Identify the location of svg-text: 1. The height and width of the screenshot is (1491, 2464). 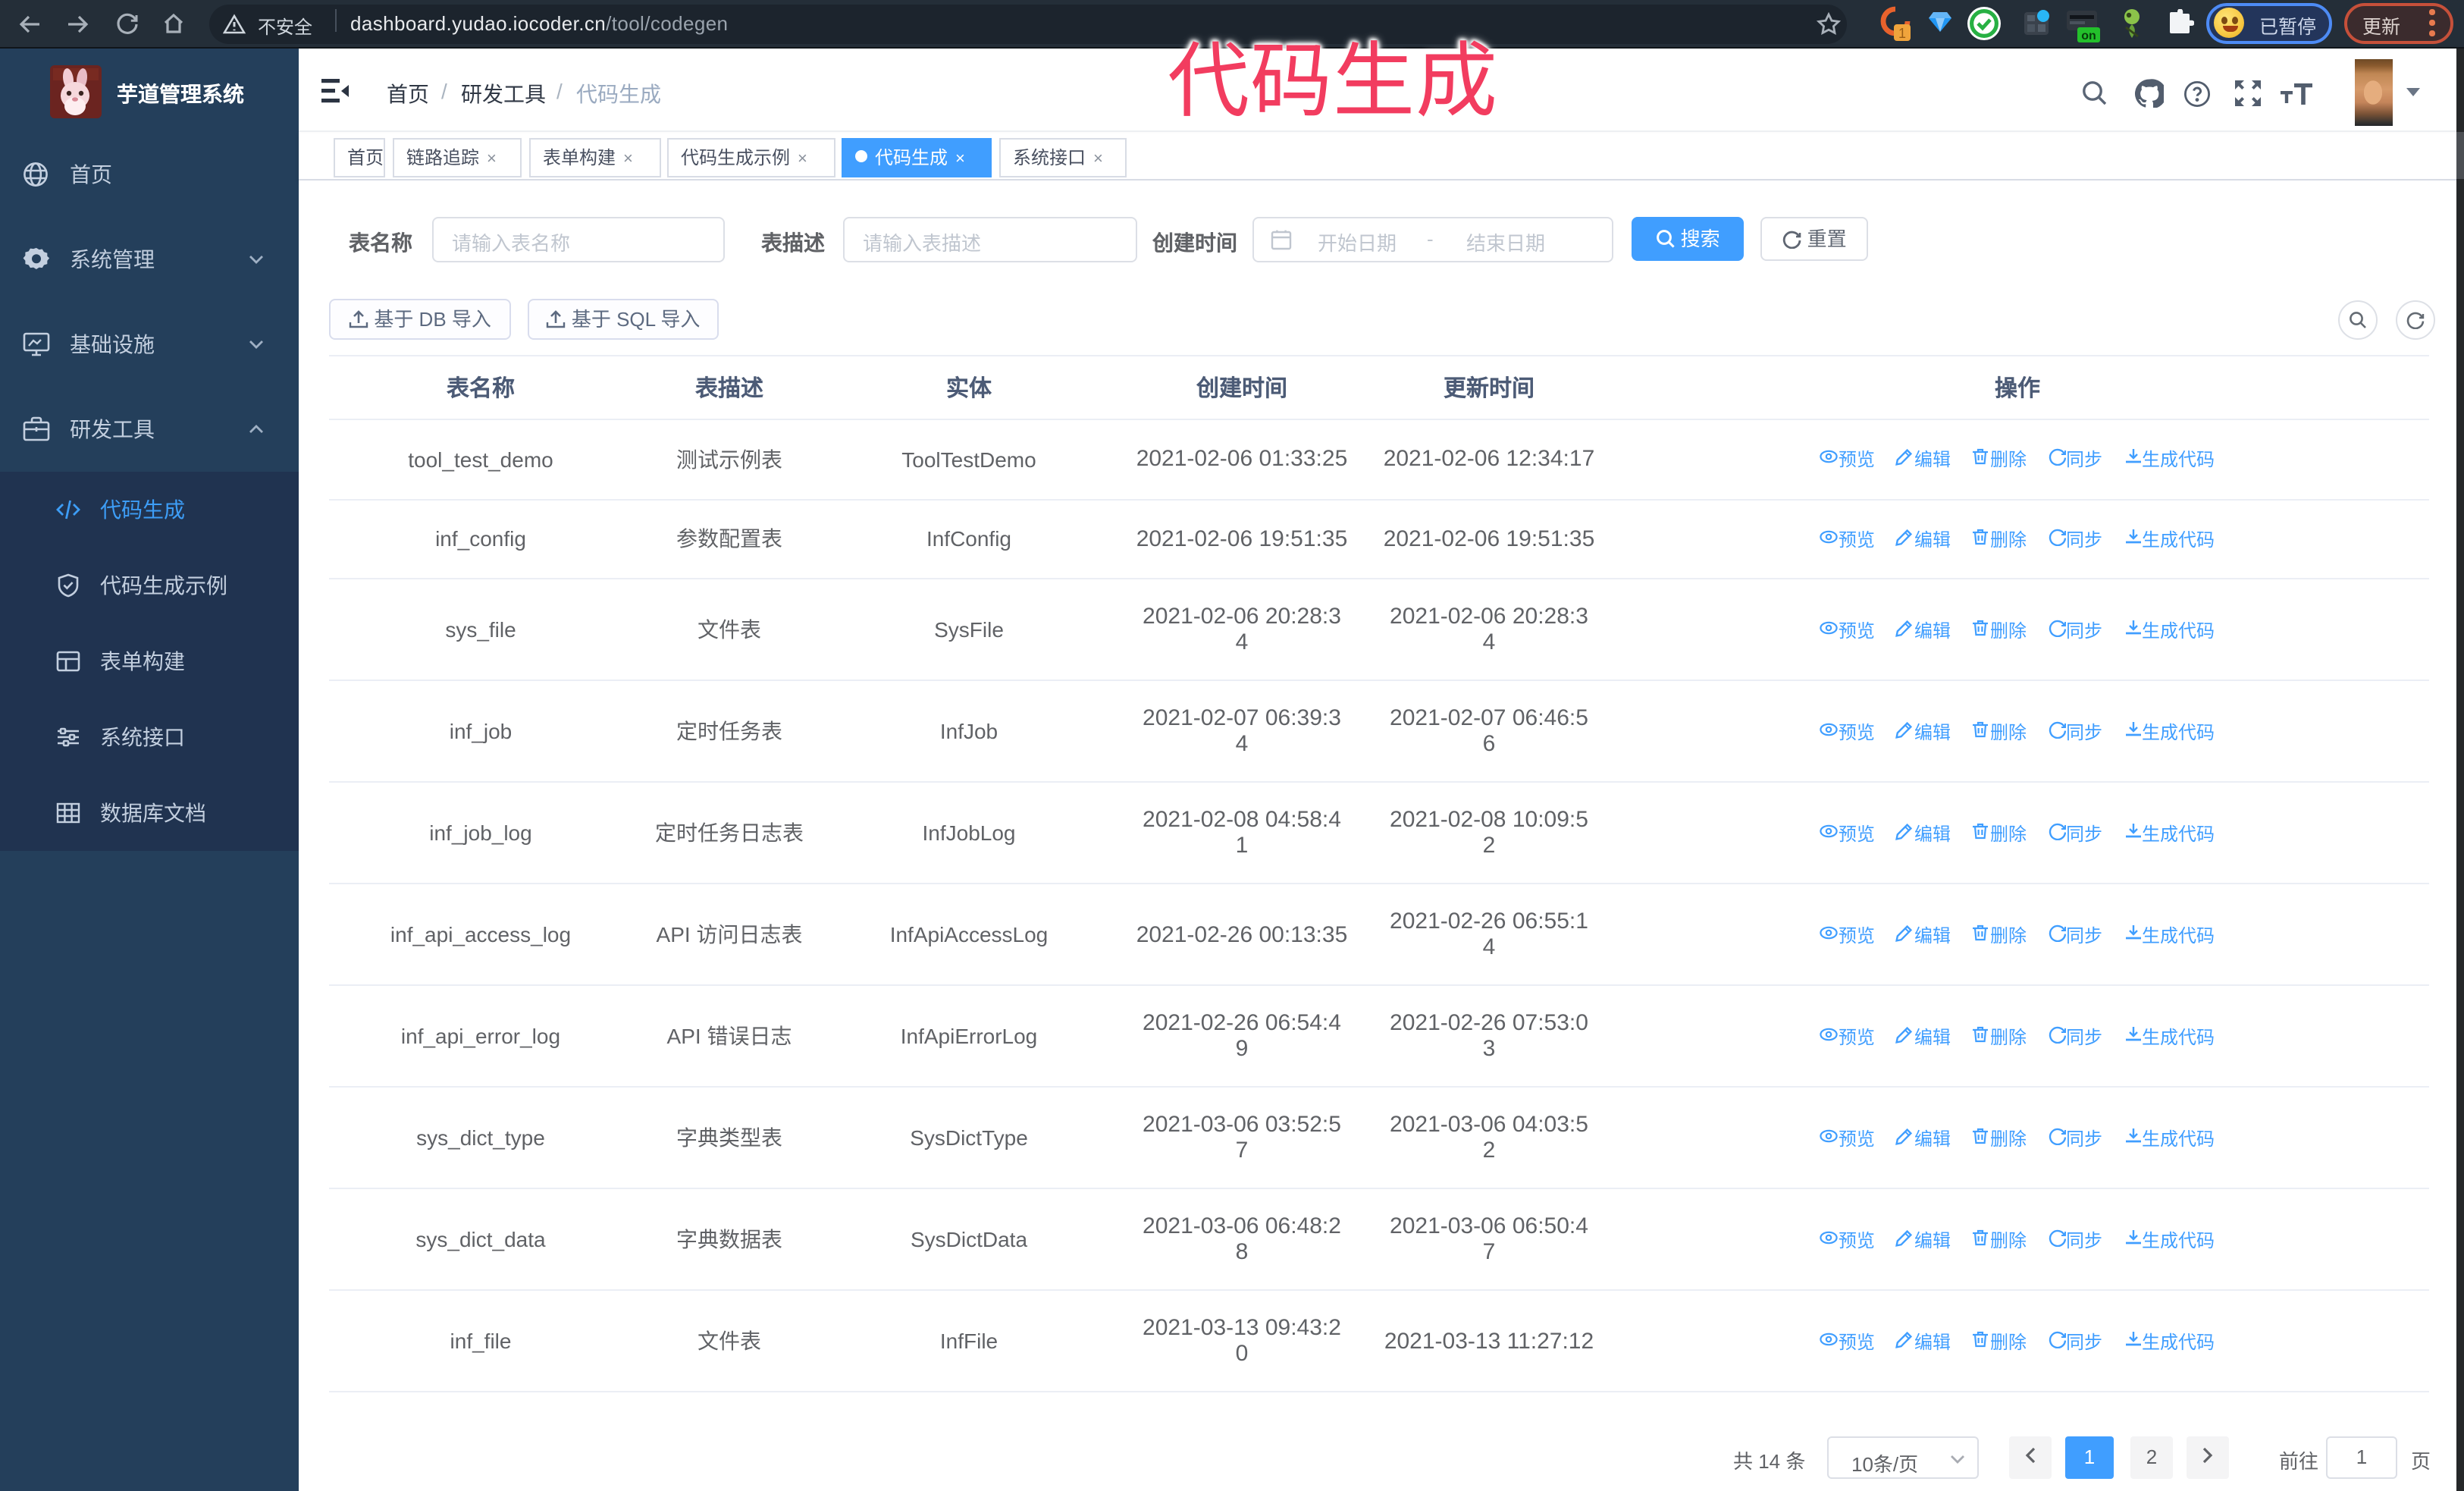
(1902, 33).